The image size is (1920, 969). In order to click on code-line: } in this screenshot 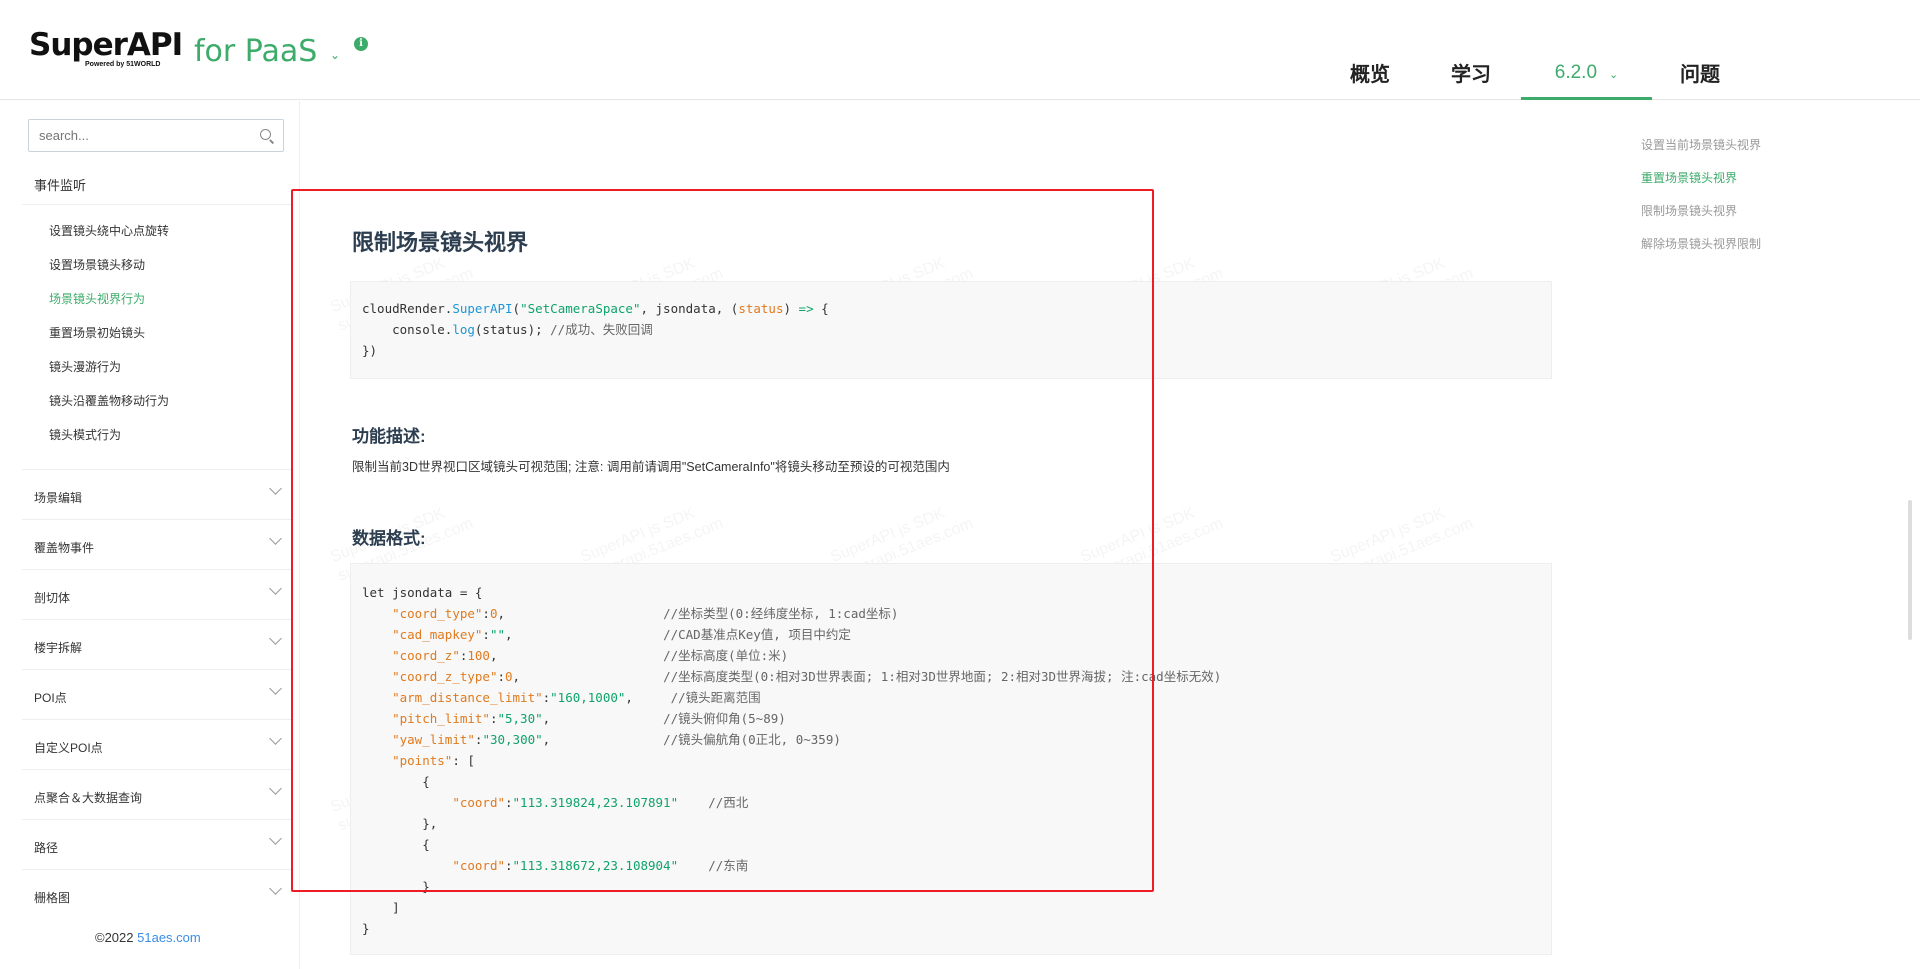, I will do `click(396, 886)`.